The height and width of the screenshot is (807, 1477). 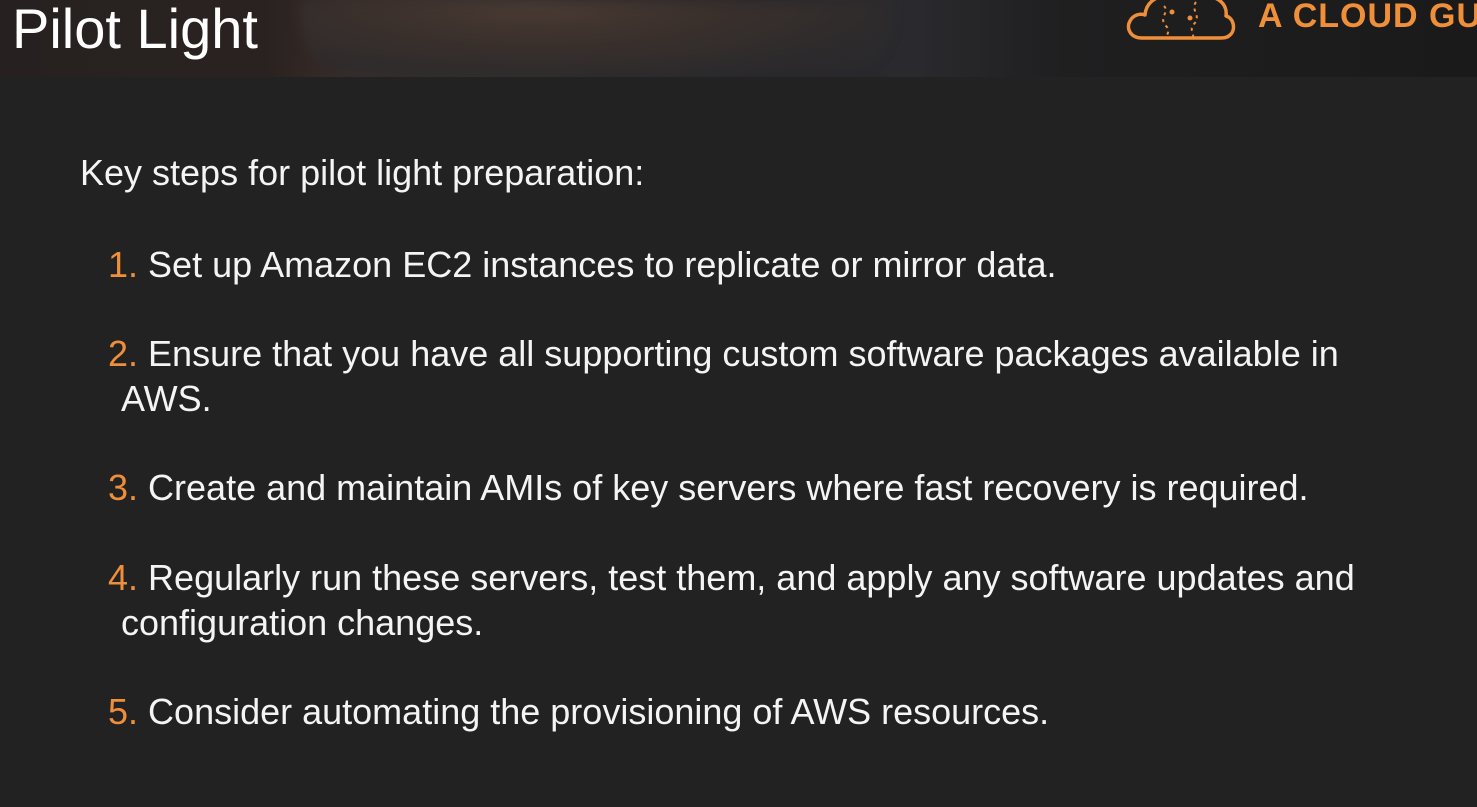 I want to click on step-number: 1., so click(x=123, y=264).